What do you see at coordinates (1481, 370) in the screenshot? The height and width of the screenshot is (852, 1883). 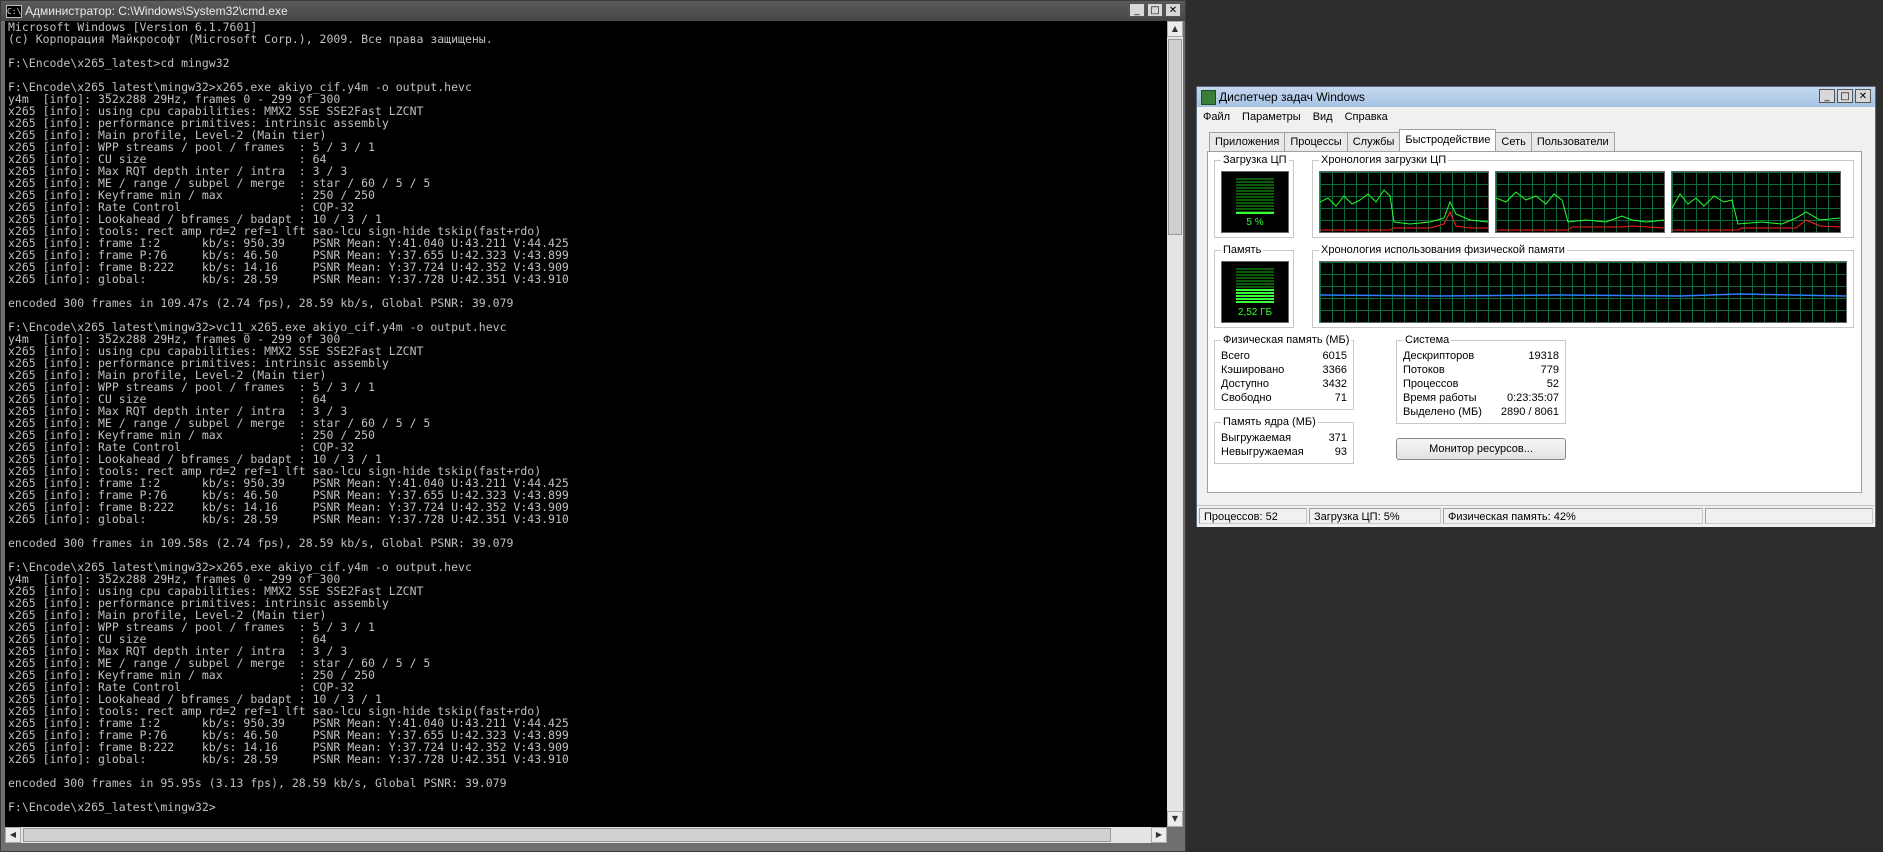 I see `system-row-threads: Потоков 779` at bounding box center [1481, 370].